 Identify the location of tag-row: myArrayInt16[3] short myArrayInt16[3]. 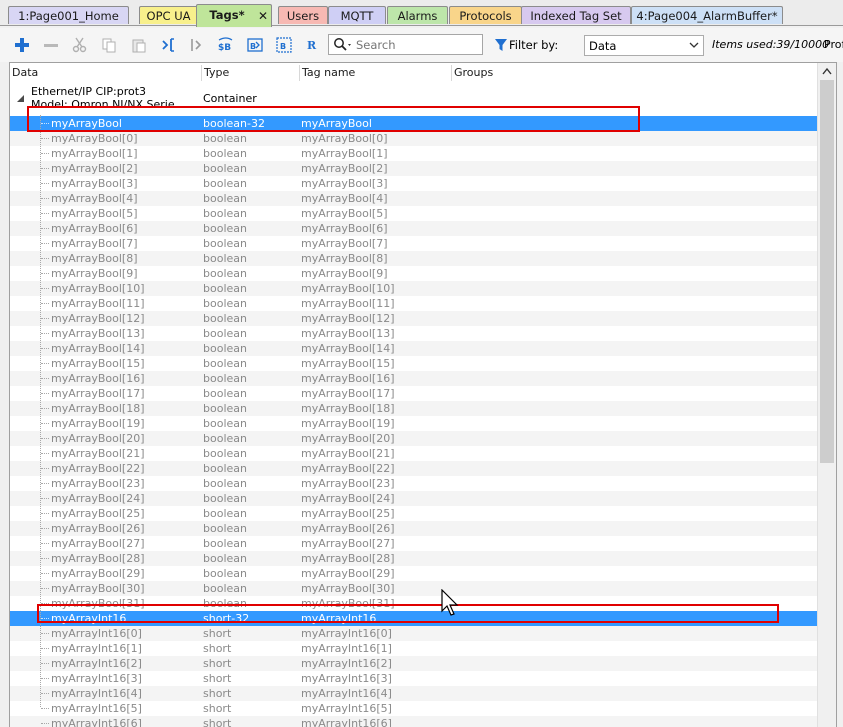
(413, 678).